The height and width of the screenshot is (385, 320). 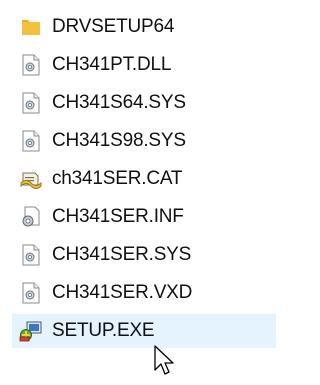 I want to click on file-item-drvsetup64: DRVSETUP64, so click(x=144, y=27).